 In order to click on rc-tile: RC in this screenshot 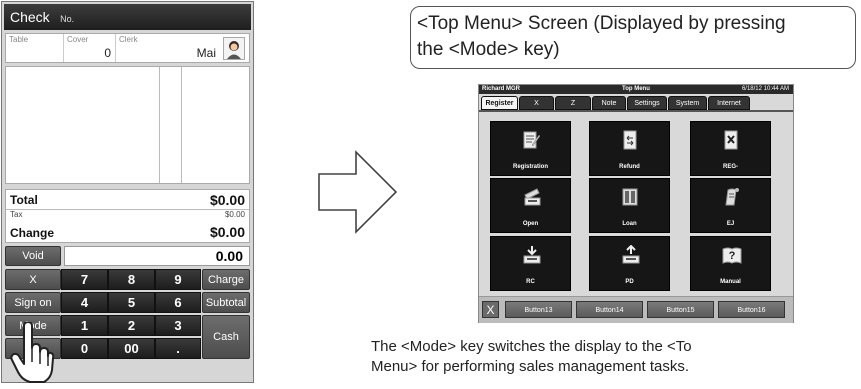, I will do `click(530, 263)`.